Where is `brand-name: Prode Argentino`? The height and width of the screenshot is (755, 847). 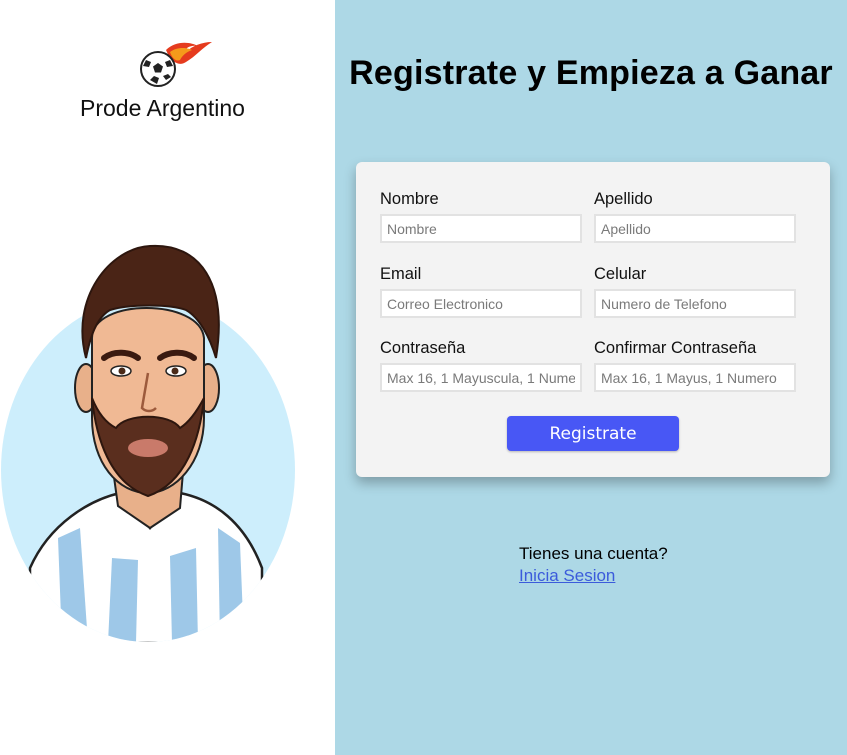
brand-name: Prode Argentino is located at coordinates (162, 108).